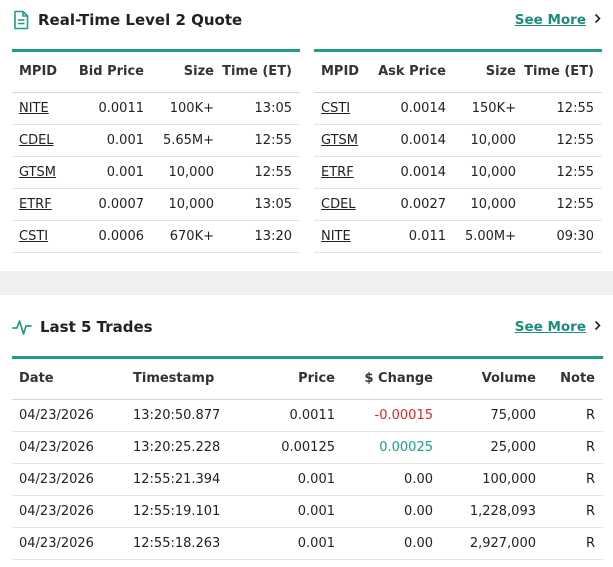 This screenshot has height=567, width=613. Describe the element at coordinates (492, 543) in the screenshot. I see `volume-cell: 2,927,000` at that location.